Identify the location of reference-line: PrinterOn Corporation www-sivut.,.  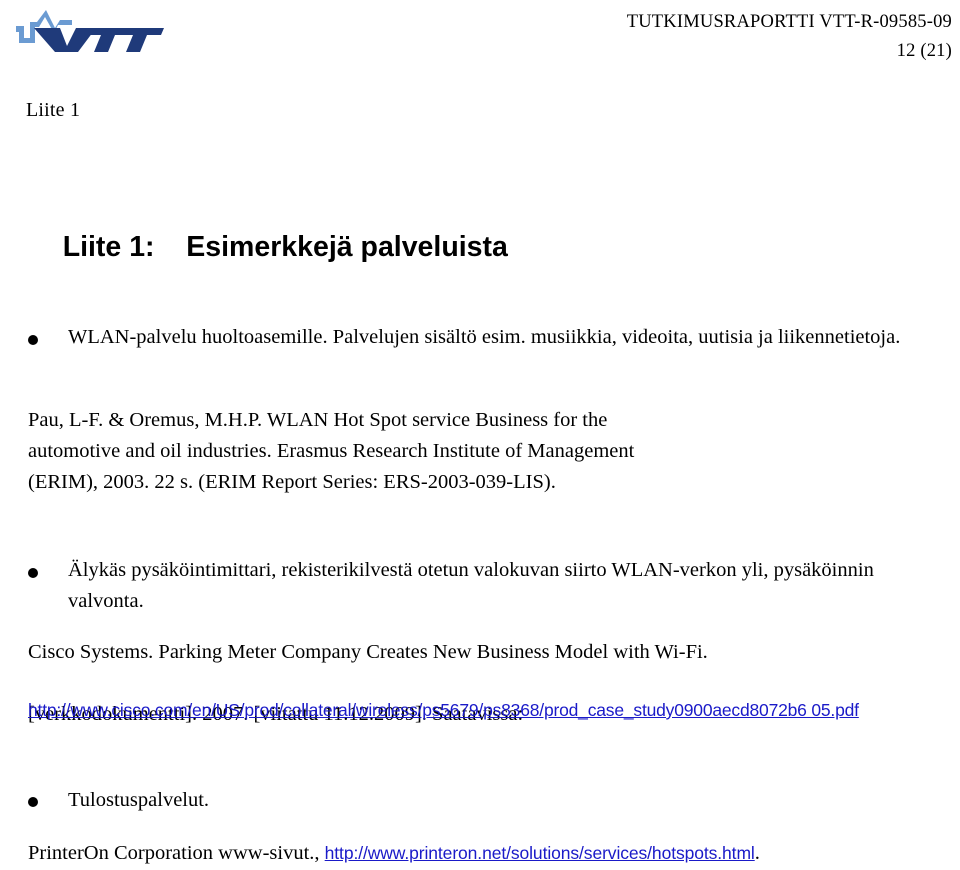
(176, 853).